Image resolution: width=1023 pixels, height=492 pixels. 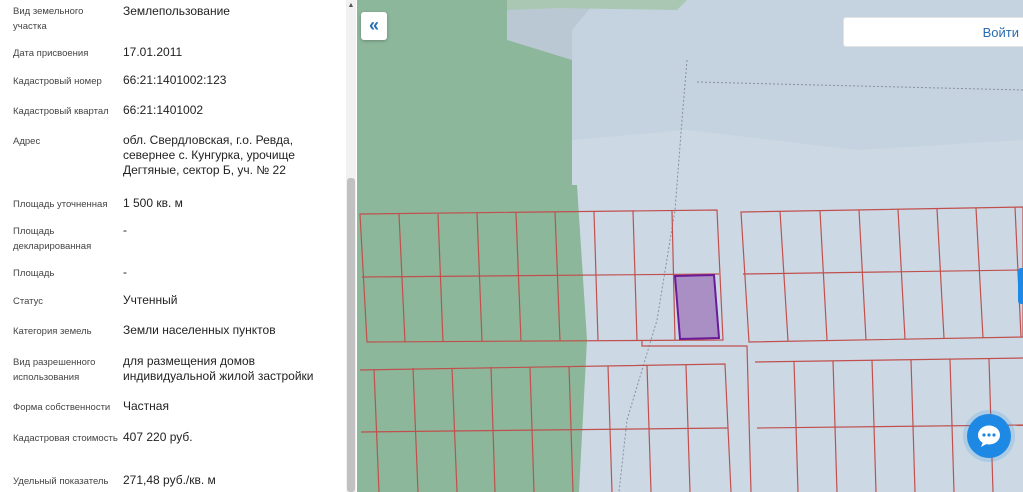 What do you see at coordinates (27, 141) in the screenshot?
I see `info-label: Адрес` at bounding box center [27, 141].